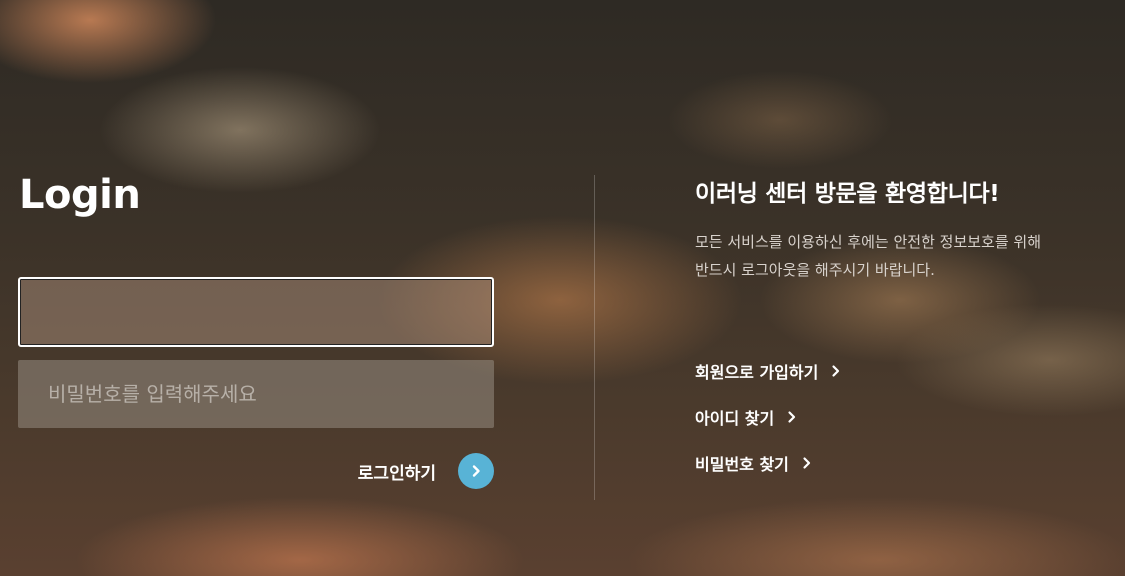 The image size is (1125, 576). What do you see at coordinates (847, 194) in the screenshot?
I see `welcome-title: 이러닝 센터 방문을 환영합니다!` at bounding box center [847, 194].